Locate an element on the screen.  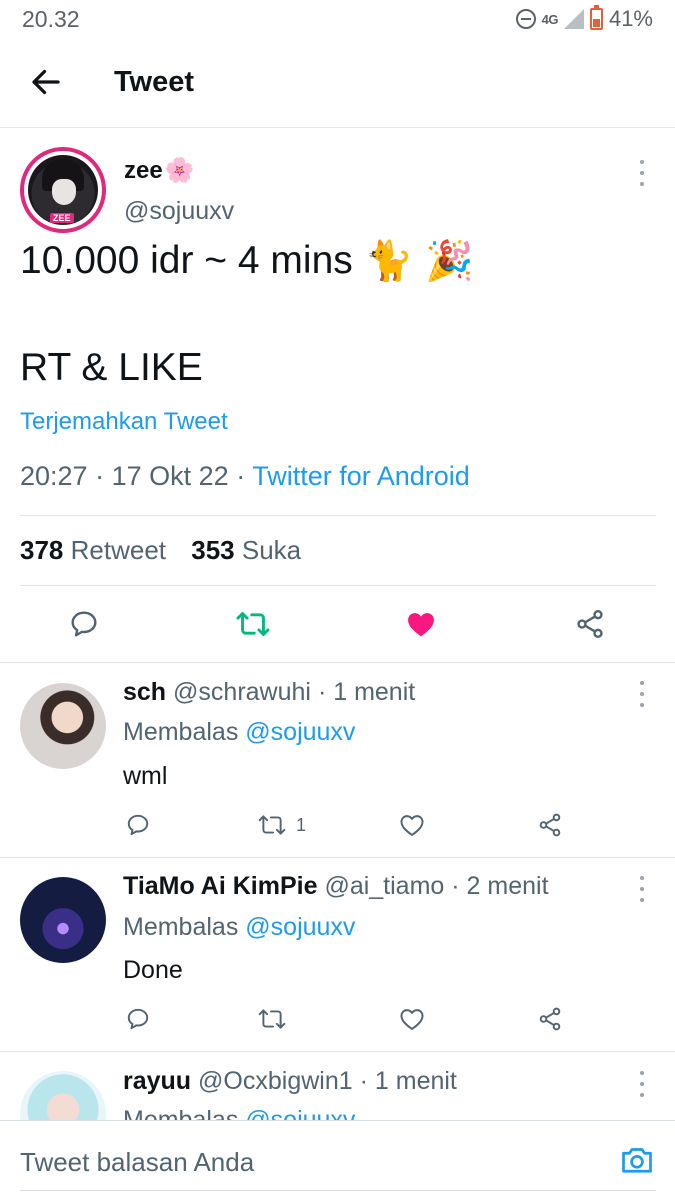
tweet-meta: 20:27 · 17 Okt 22 · Twitter for Android is located at coordinates (245, 476).